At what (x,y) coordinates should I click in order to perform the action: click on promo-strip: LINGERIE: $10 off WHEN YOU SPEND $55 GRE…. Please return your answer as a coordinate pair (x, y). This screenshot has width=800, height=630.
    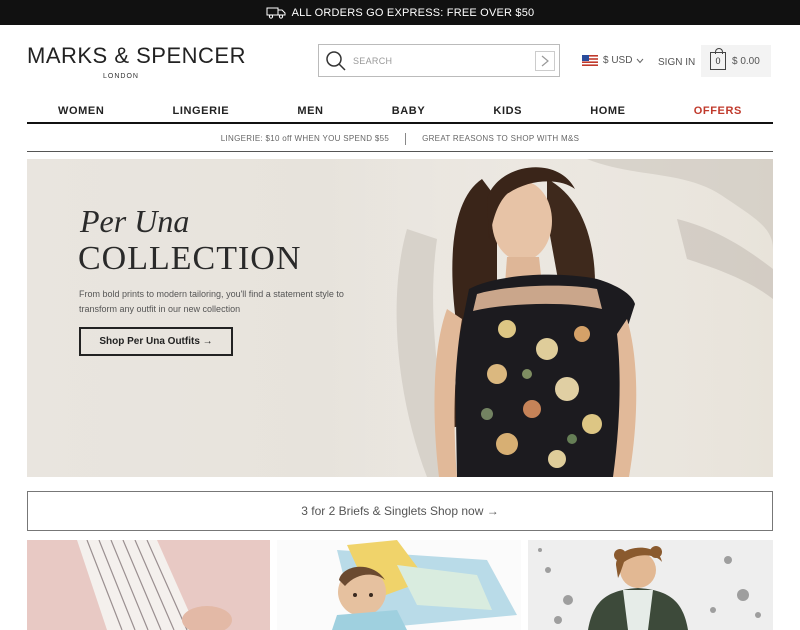
    Looking at the image, I should click on (400, 139).